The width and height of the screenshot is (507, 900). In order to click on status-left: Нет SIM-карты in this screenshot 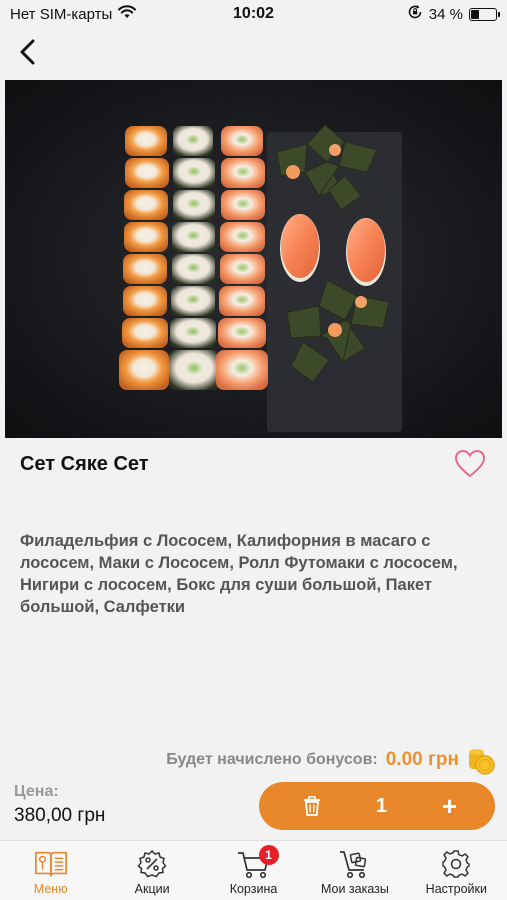, I will do `click(95, 14)`.